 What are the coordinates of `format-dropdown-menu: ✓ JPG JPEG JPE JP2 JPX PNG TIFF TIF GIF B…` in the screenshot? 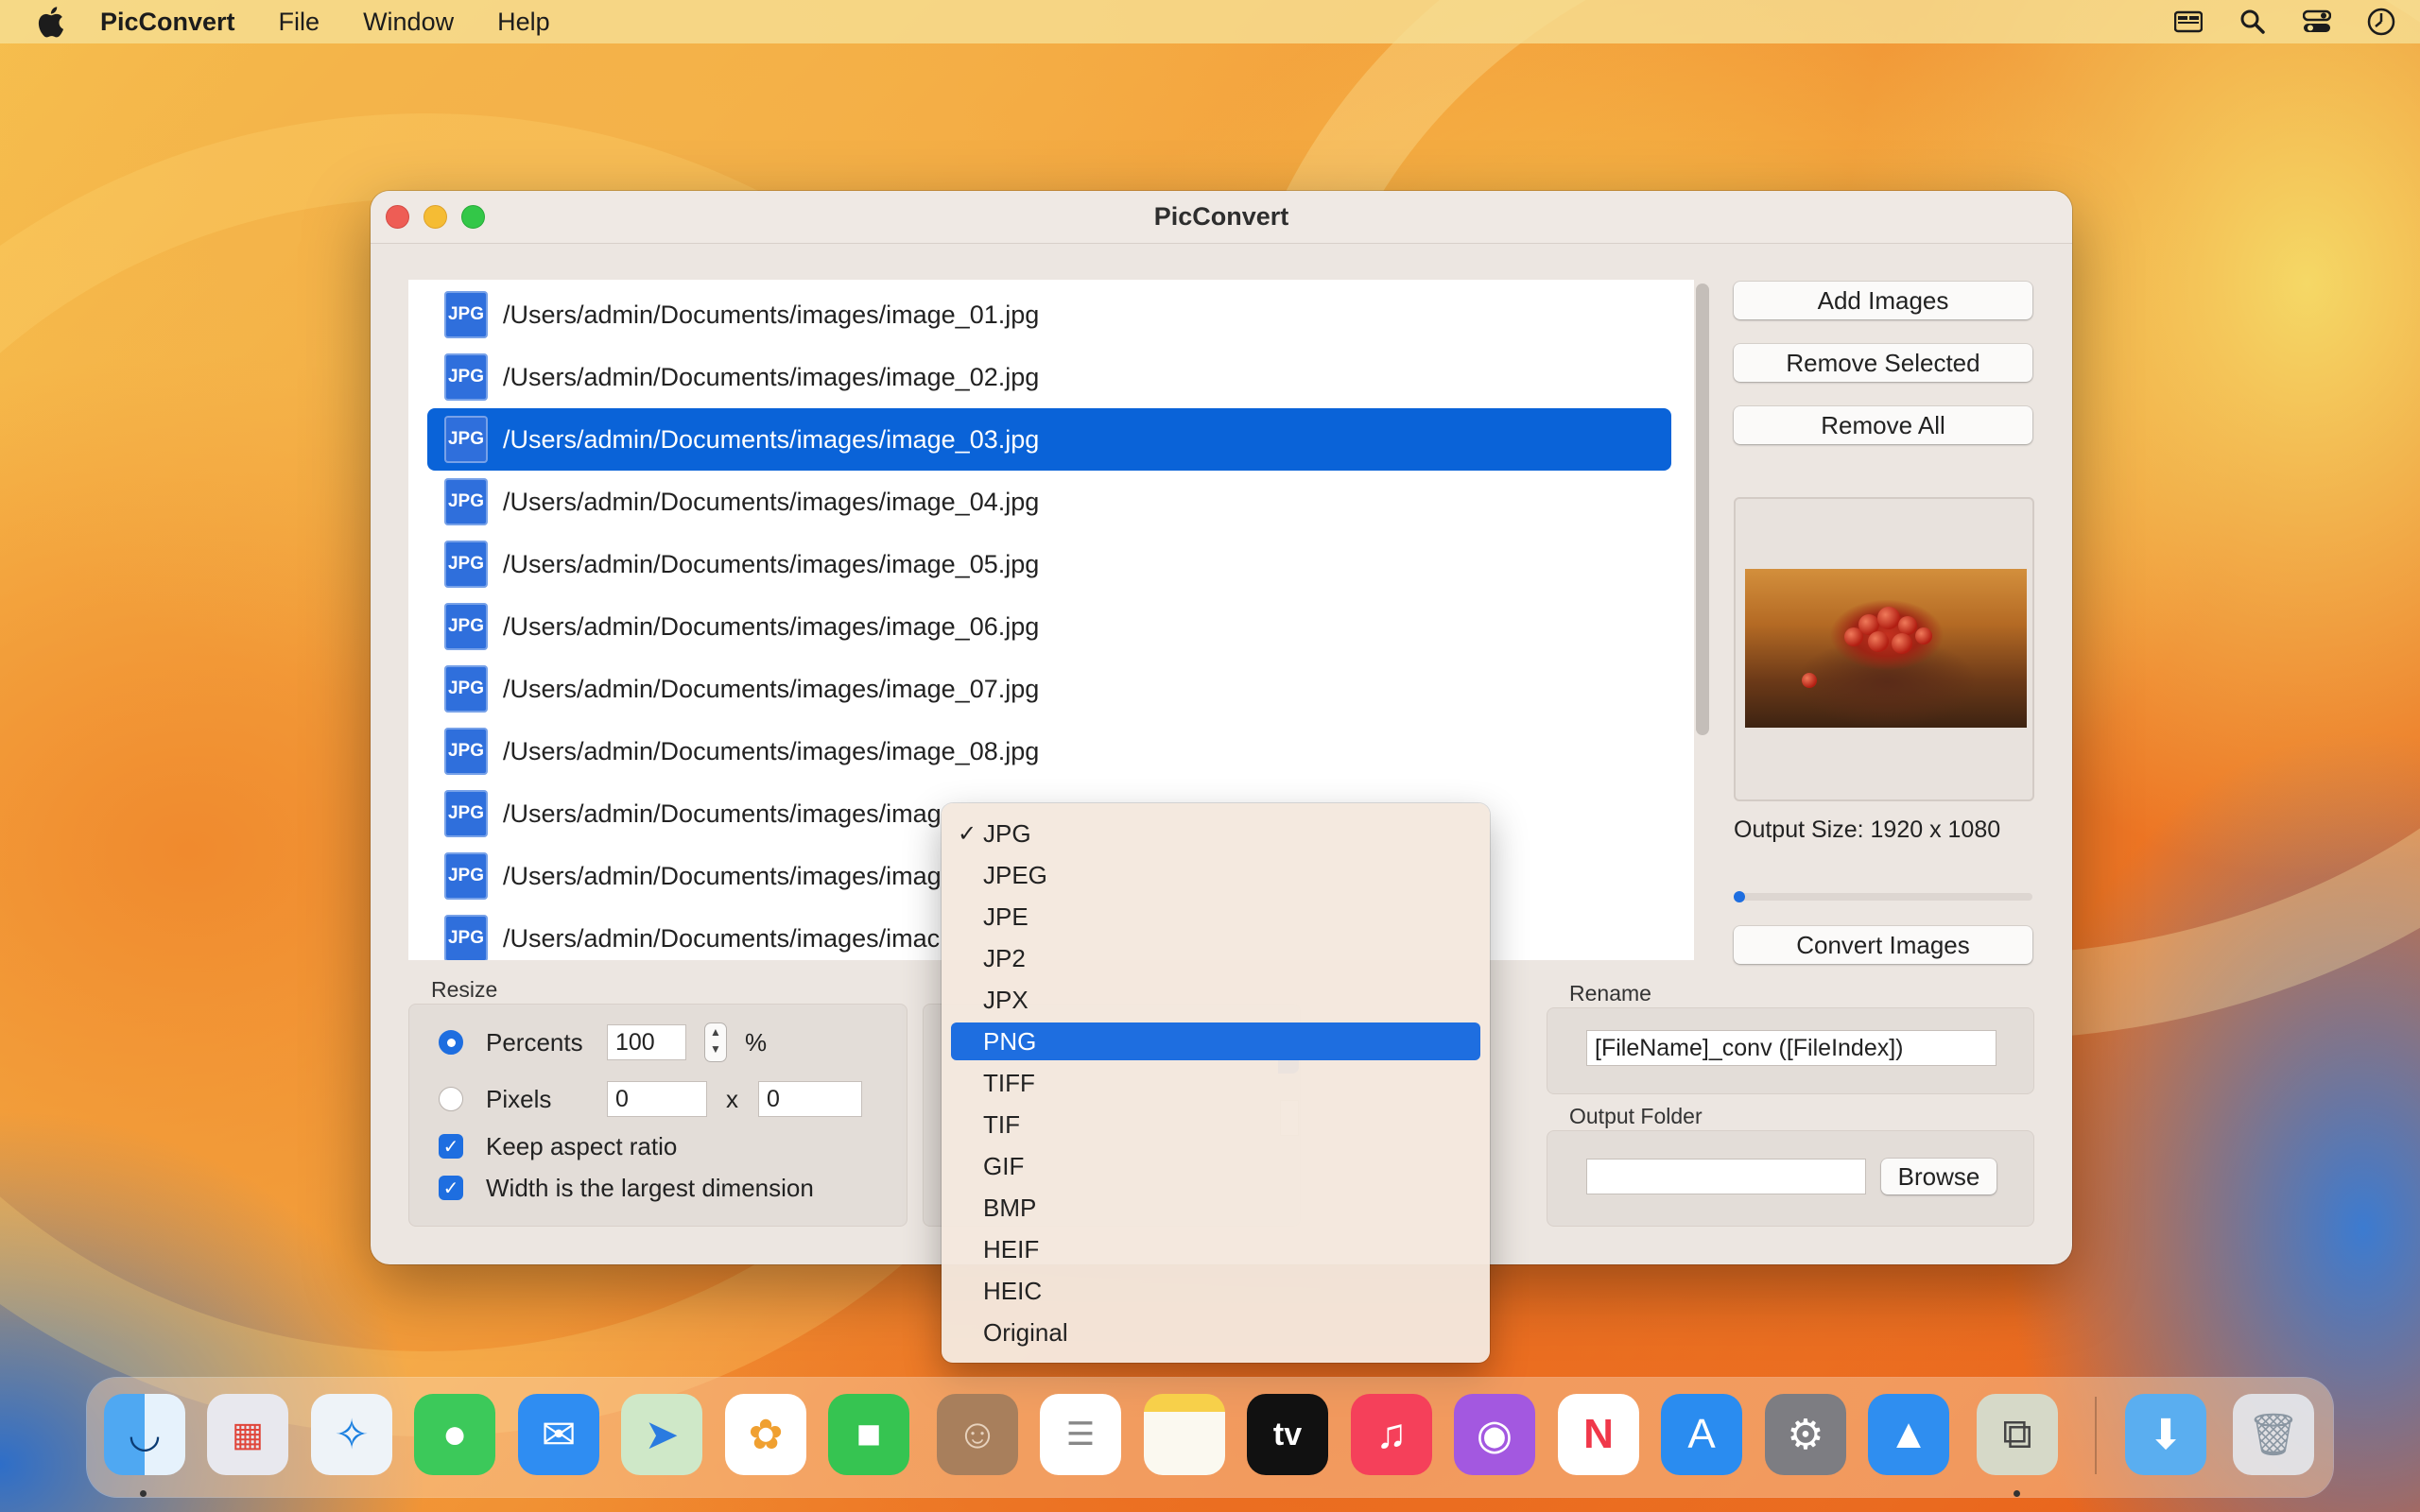 It's located at (1216, 1083).